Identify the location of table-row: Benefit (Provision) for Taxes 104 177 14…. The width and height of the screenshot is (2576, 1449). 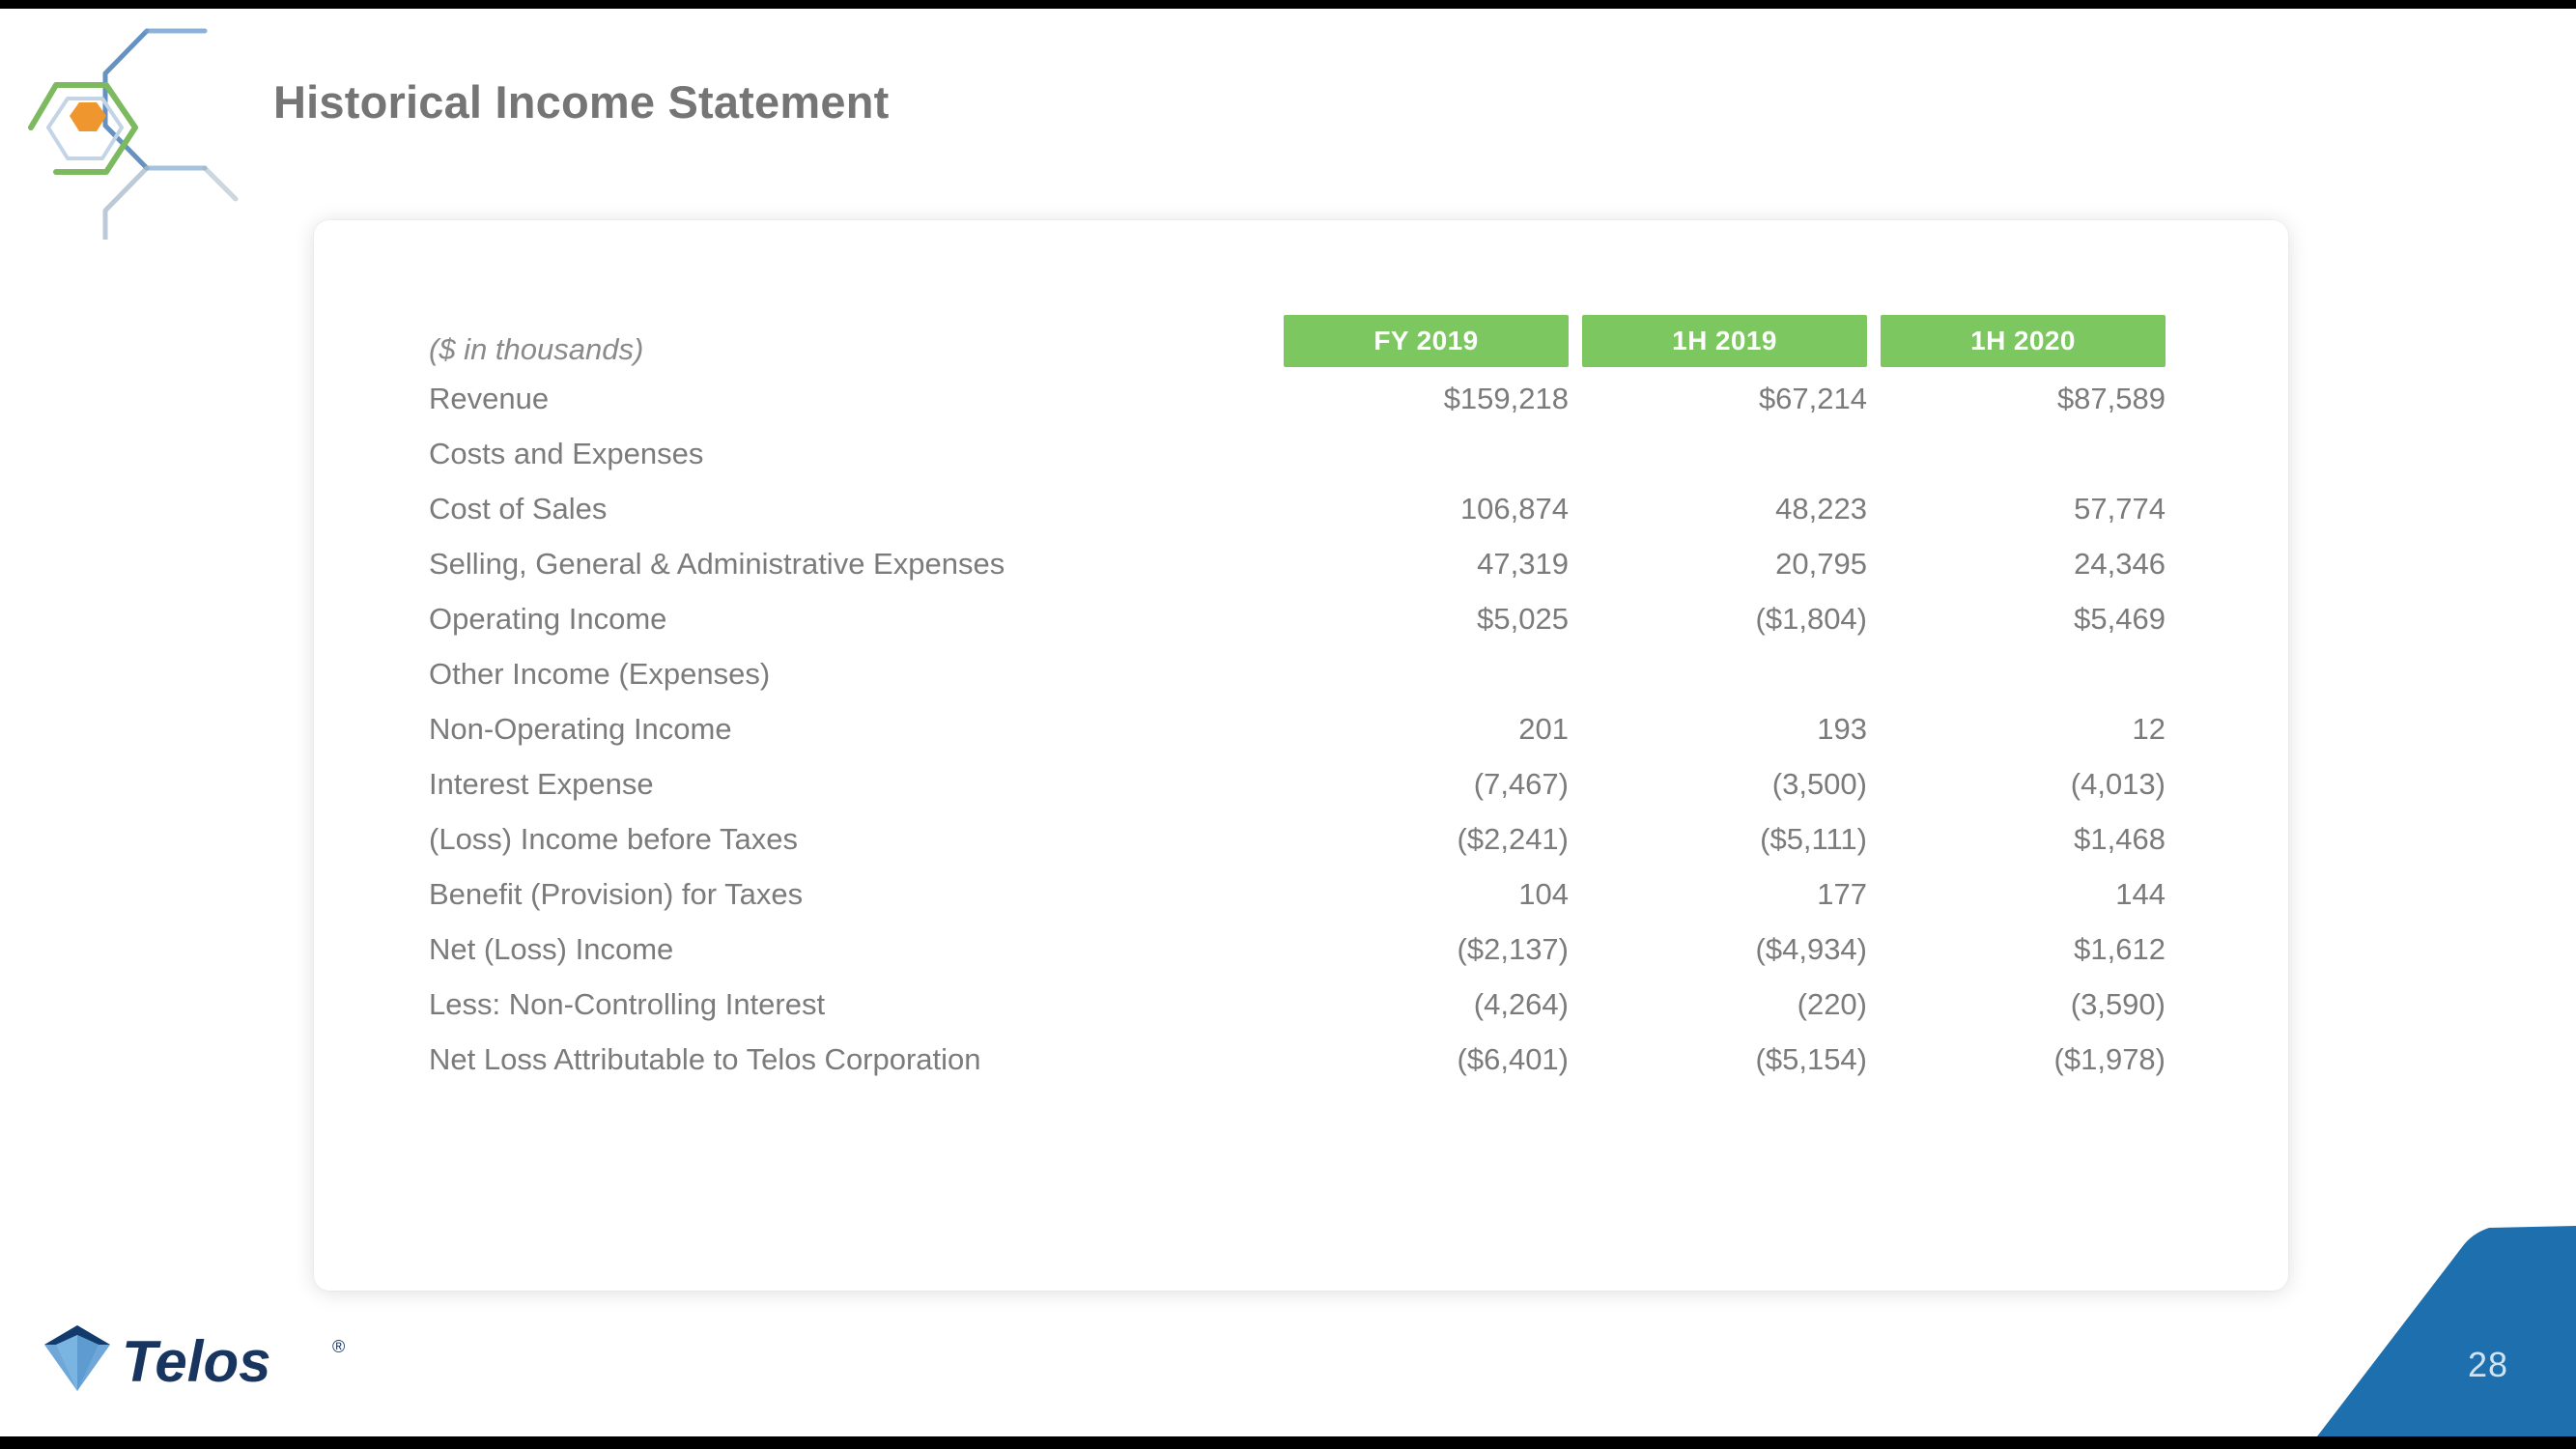
(1304, 894).